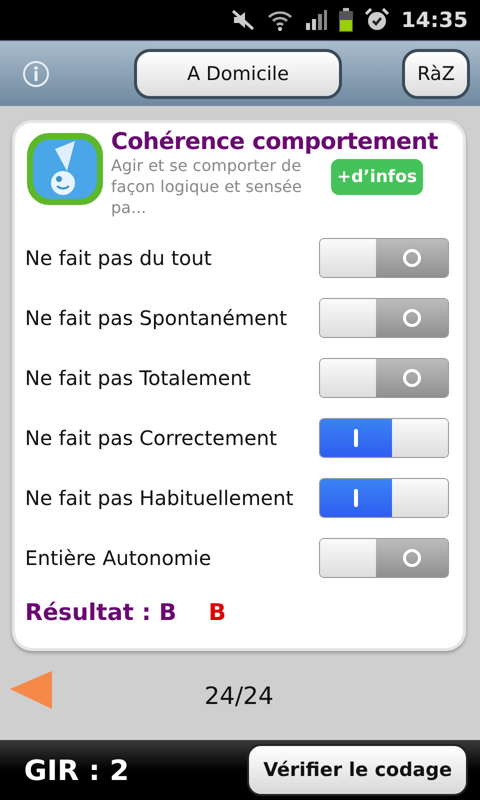  I want to click on option-label: Entière Autonomie, so click(118, 558).